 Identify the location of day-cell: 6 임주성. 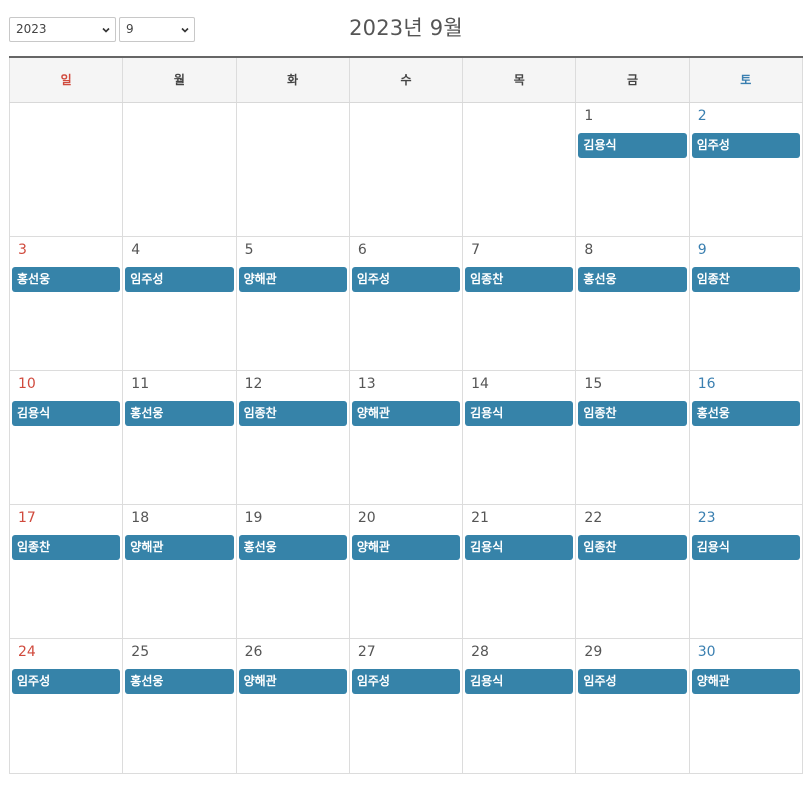
(405, 303).